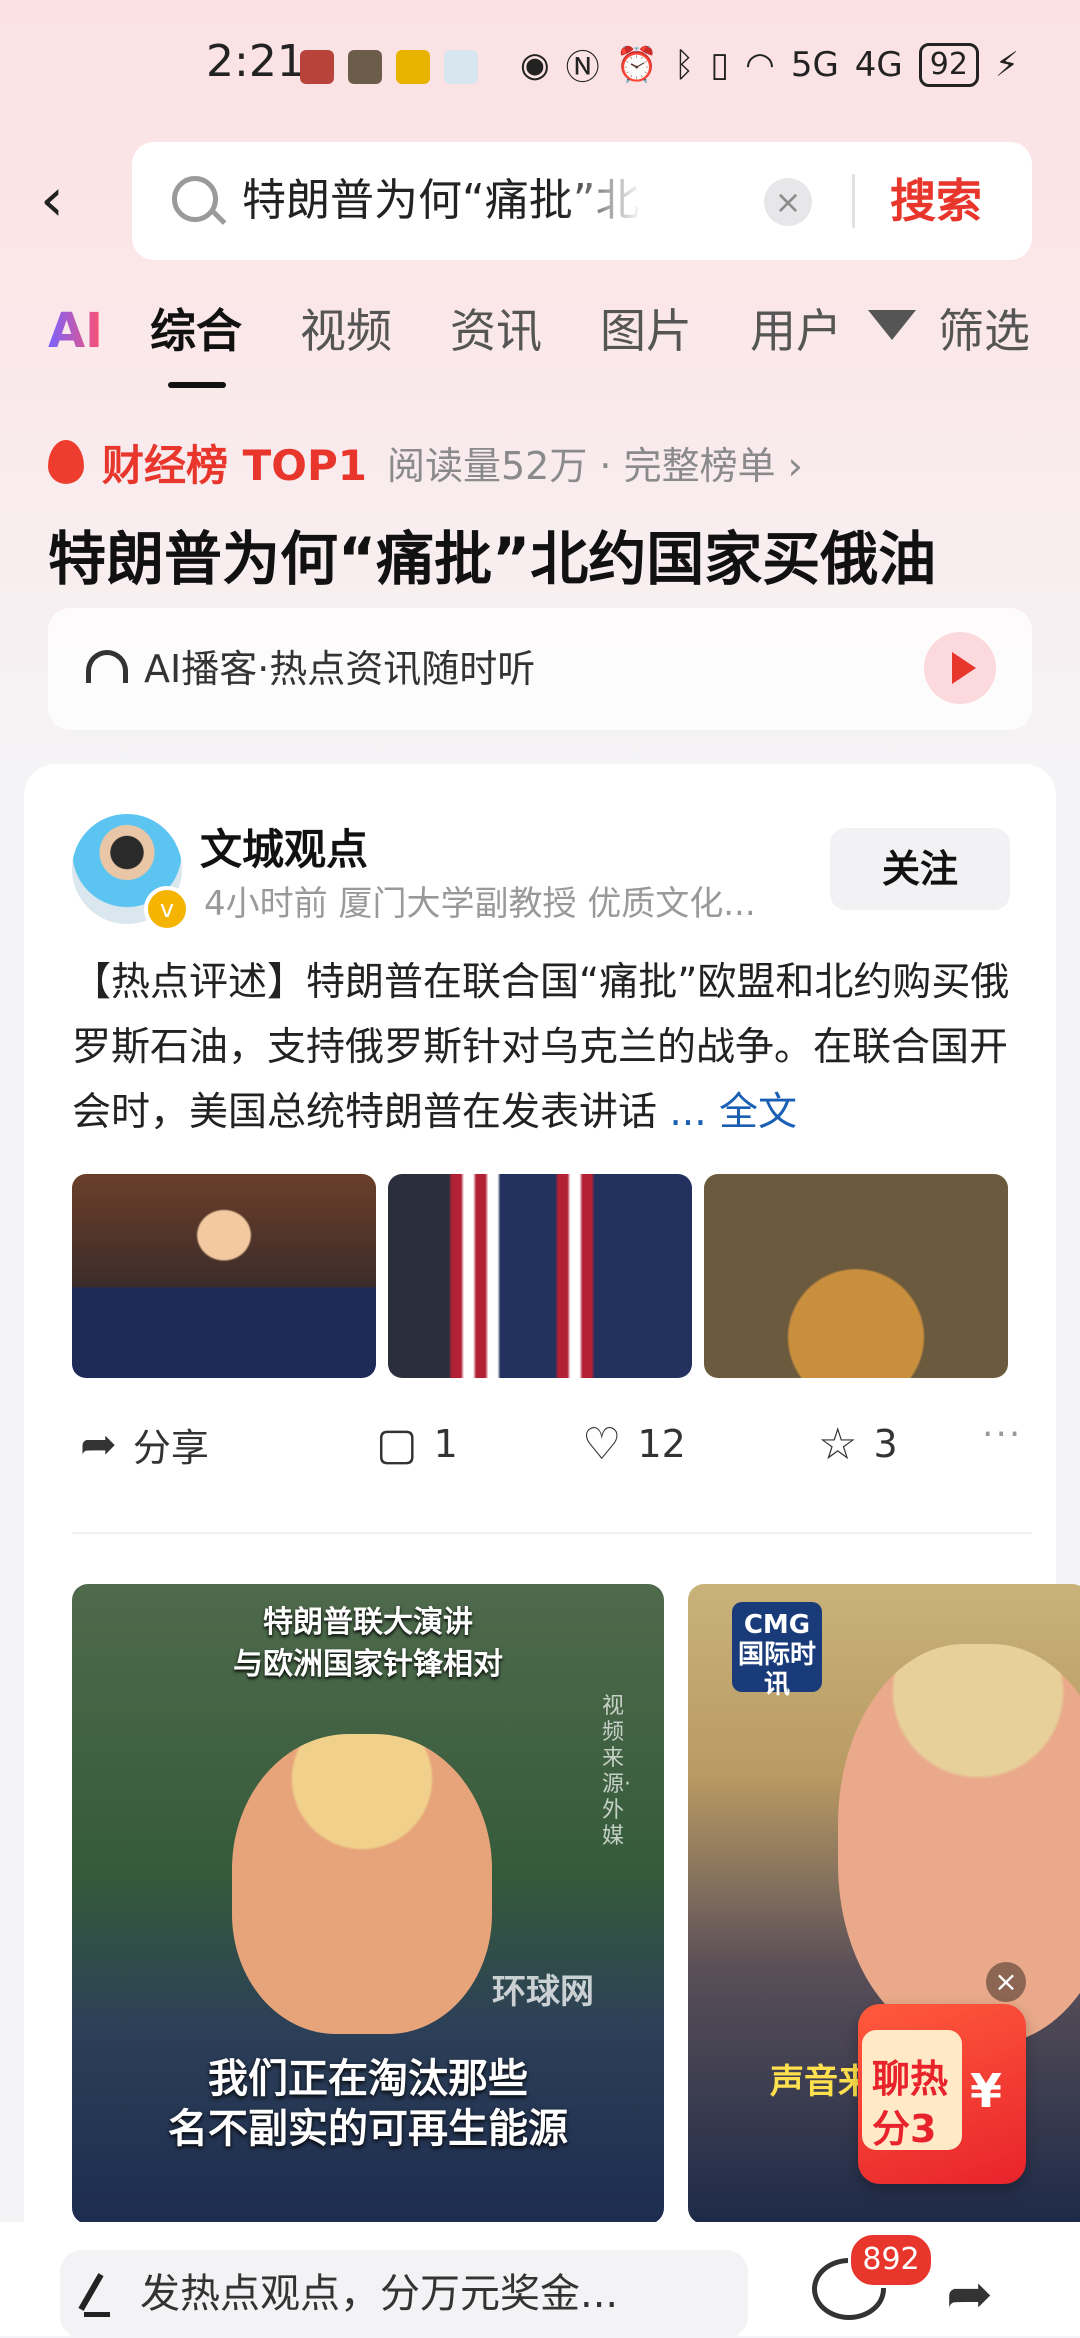  What do you see at coordinates (733, 1112) in the screenshot?
I see `read-more-link: ... 全文` at bounding box center [733, 1112].